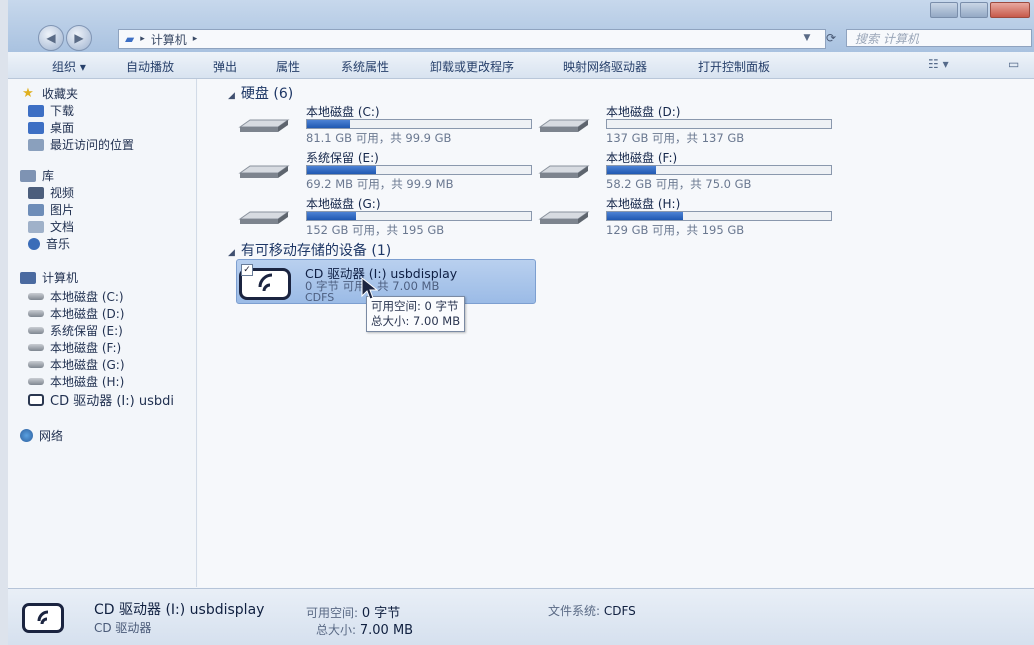 The width and height of the screenshot is (1034, 645). Describe the element at coordinates (150, 66) in the screenshot. I see `autoplay-button: 自动播放` at that location.